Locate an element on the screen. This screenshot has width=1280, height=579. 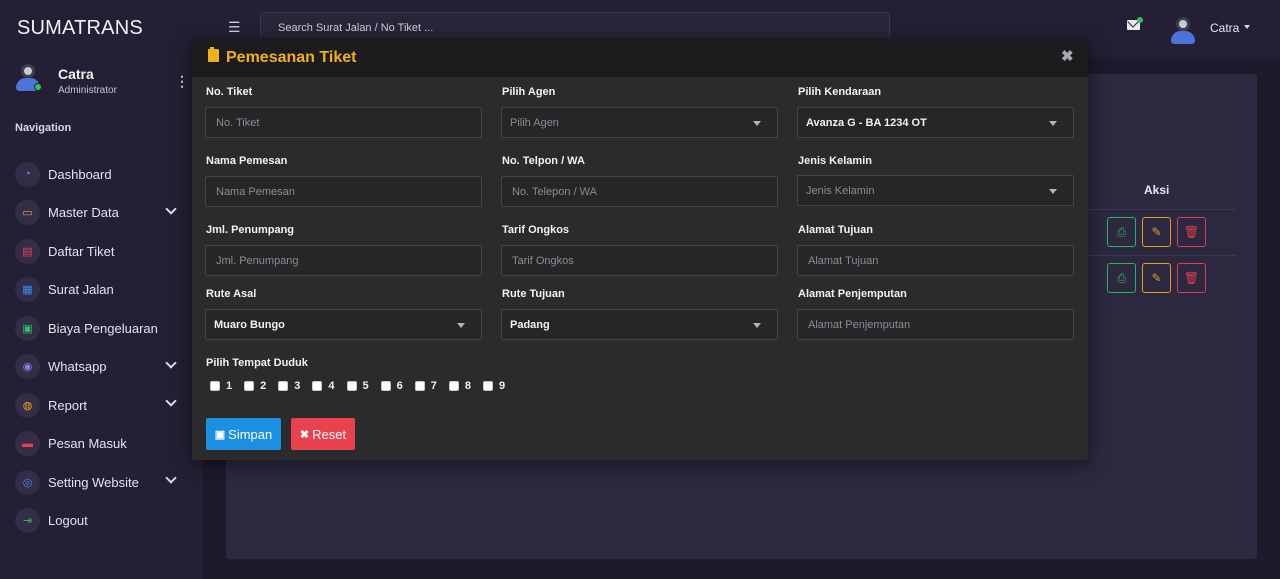
label-jml-penumpang: Jml. Penumpang is located at coordinates (250, 230).